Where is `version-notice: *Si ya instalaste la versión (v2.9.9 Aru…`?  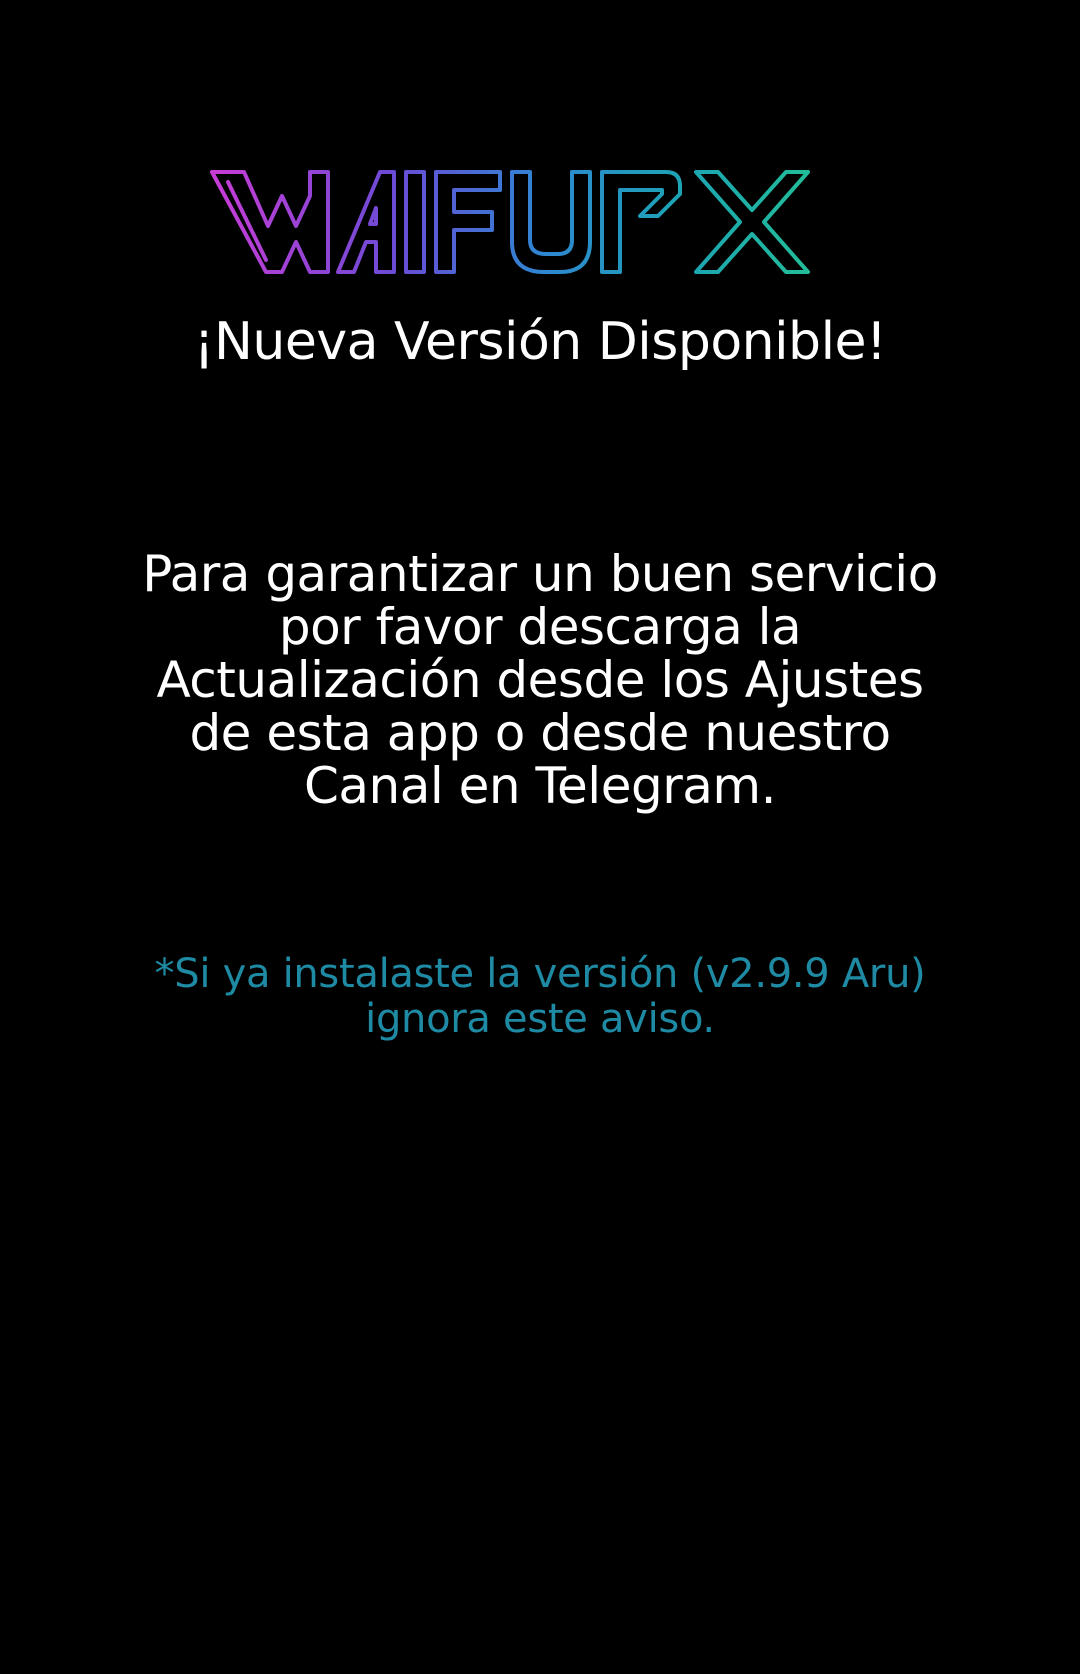
version-notice: *Si ya instalaste la versión (v2.9.9 Aru… is located at coordinates (540, 996).